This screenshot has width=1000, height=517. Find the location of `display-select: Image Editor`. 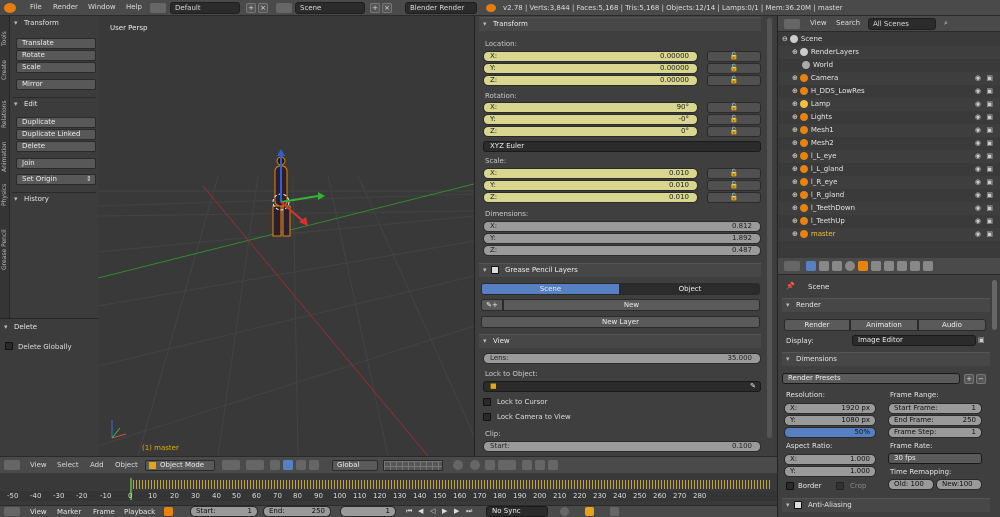

display-select: Image Editor is located at coordinates (914, 340).